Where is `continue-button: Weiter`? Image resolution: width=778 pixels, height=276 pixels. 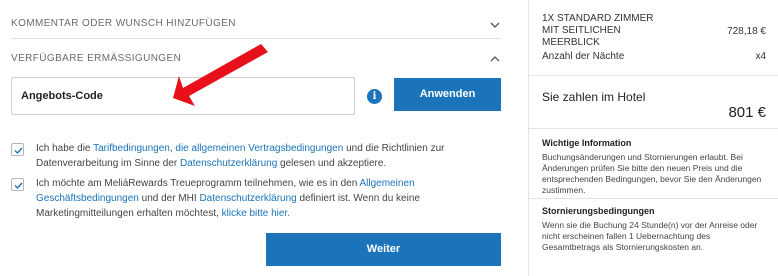
continue-button: Weiter is located at coordinates (383, 249).